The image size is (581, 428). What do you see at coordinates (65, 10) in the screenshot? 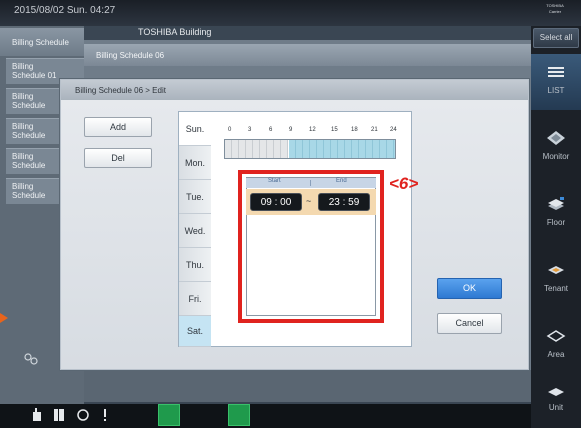
I see `datetime-display: 2015/08/02 Sun. 04:27` at bounding box center [65, 10].